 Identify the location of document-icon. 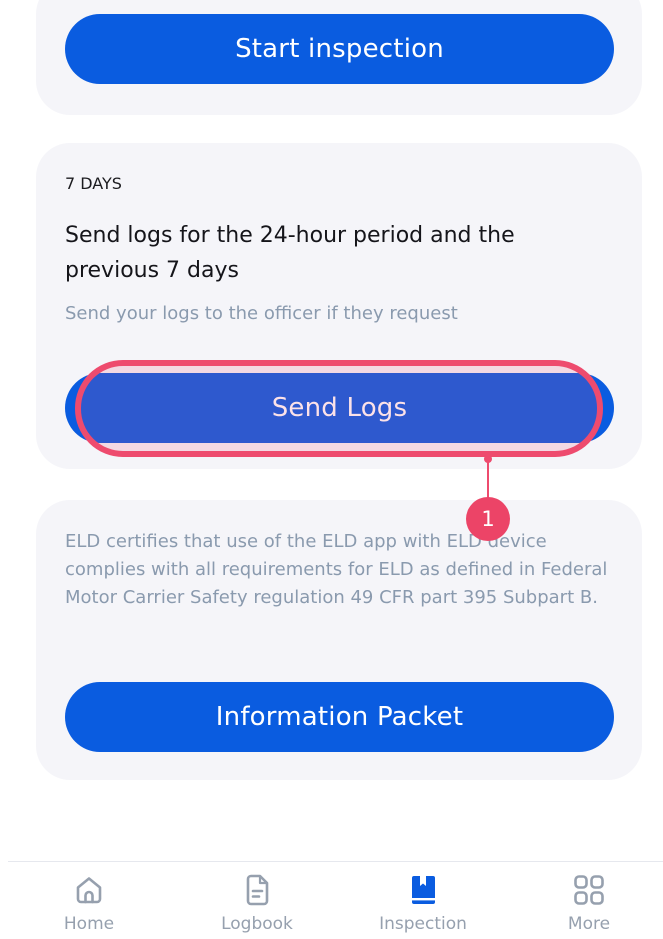
(257, 890).